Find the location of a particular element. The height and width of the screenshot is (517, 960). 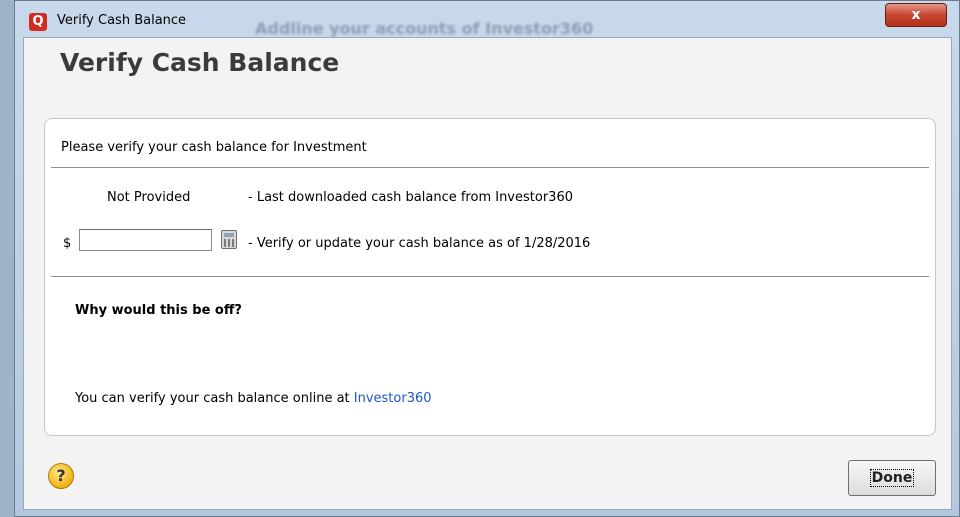

background-window-title: Addline your accounts of Investor360 is located at coordinates (424, 28).